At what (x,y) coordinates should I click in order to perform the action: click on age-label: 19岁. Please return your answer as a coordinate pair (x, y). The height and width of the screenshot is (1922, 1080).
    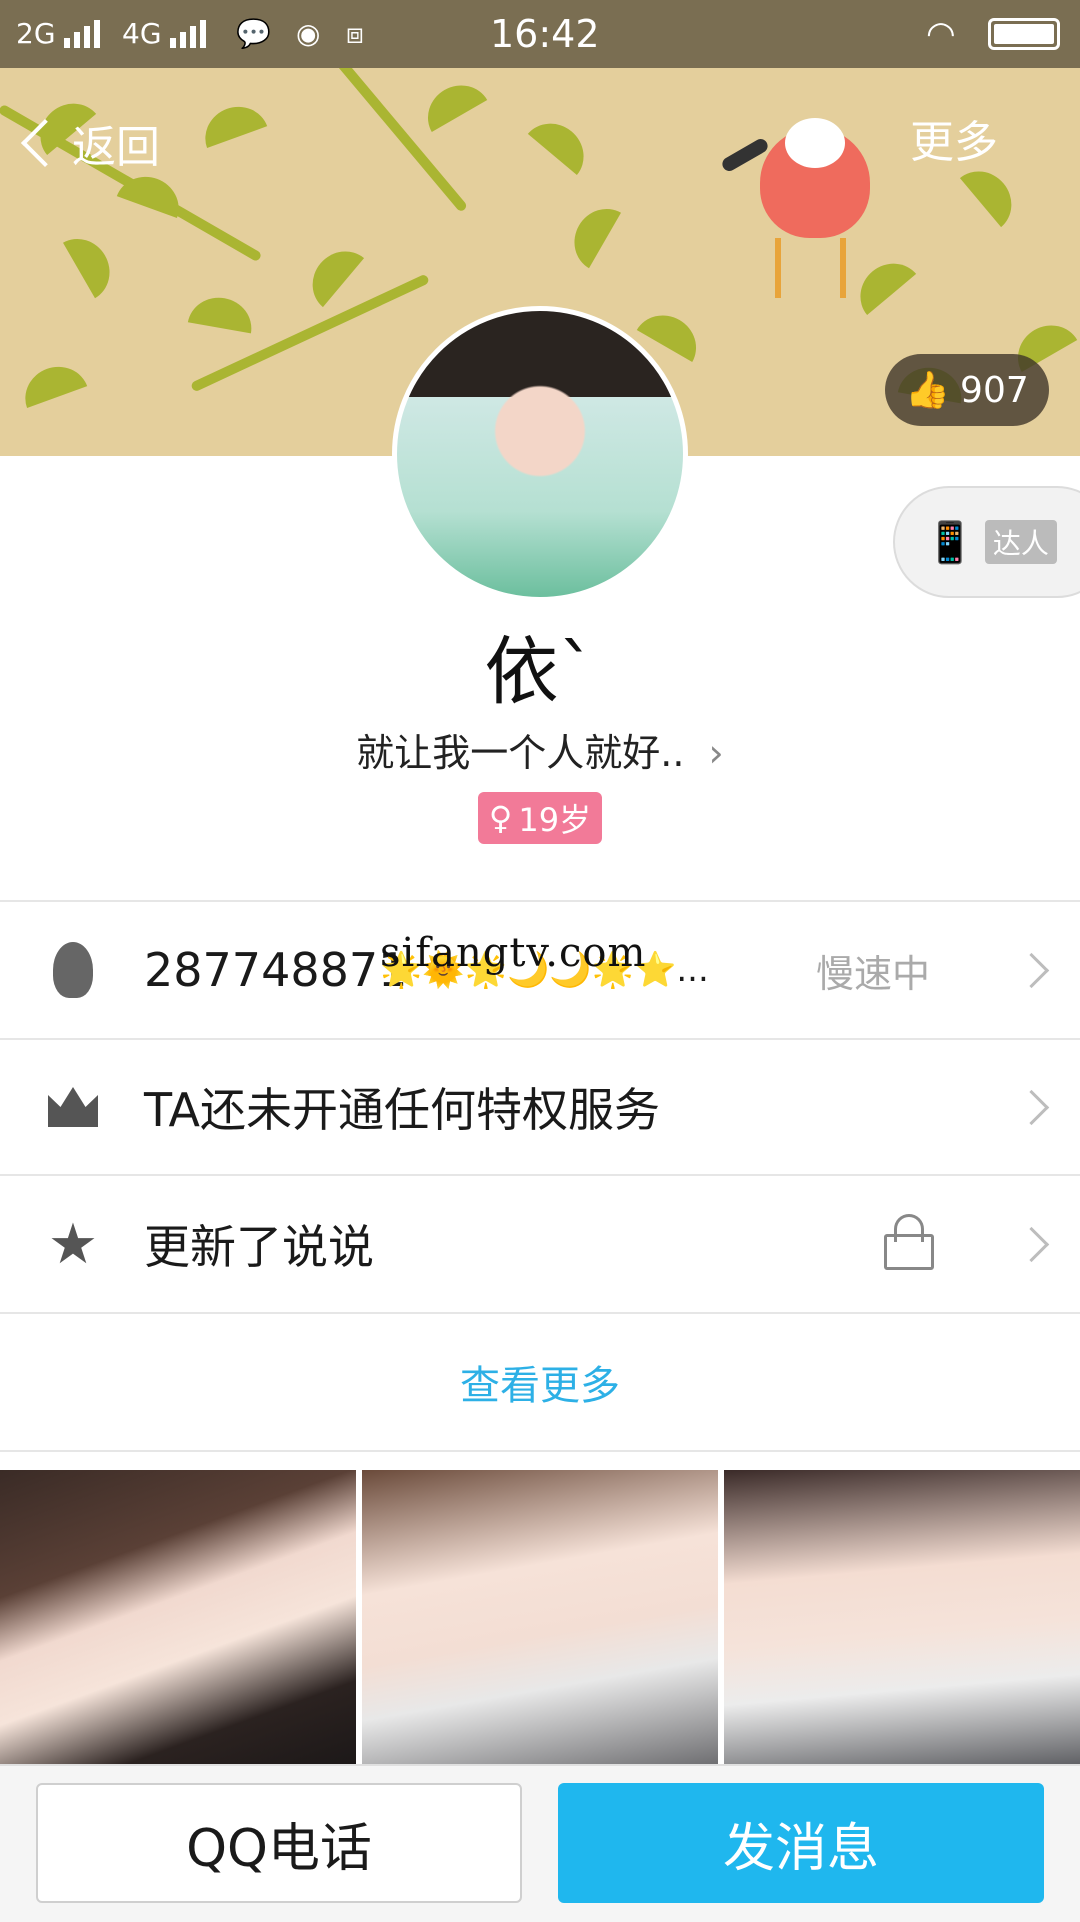
    Looking at the image, I should click on (555, 820).